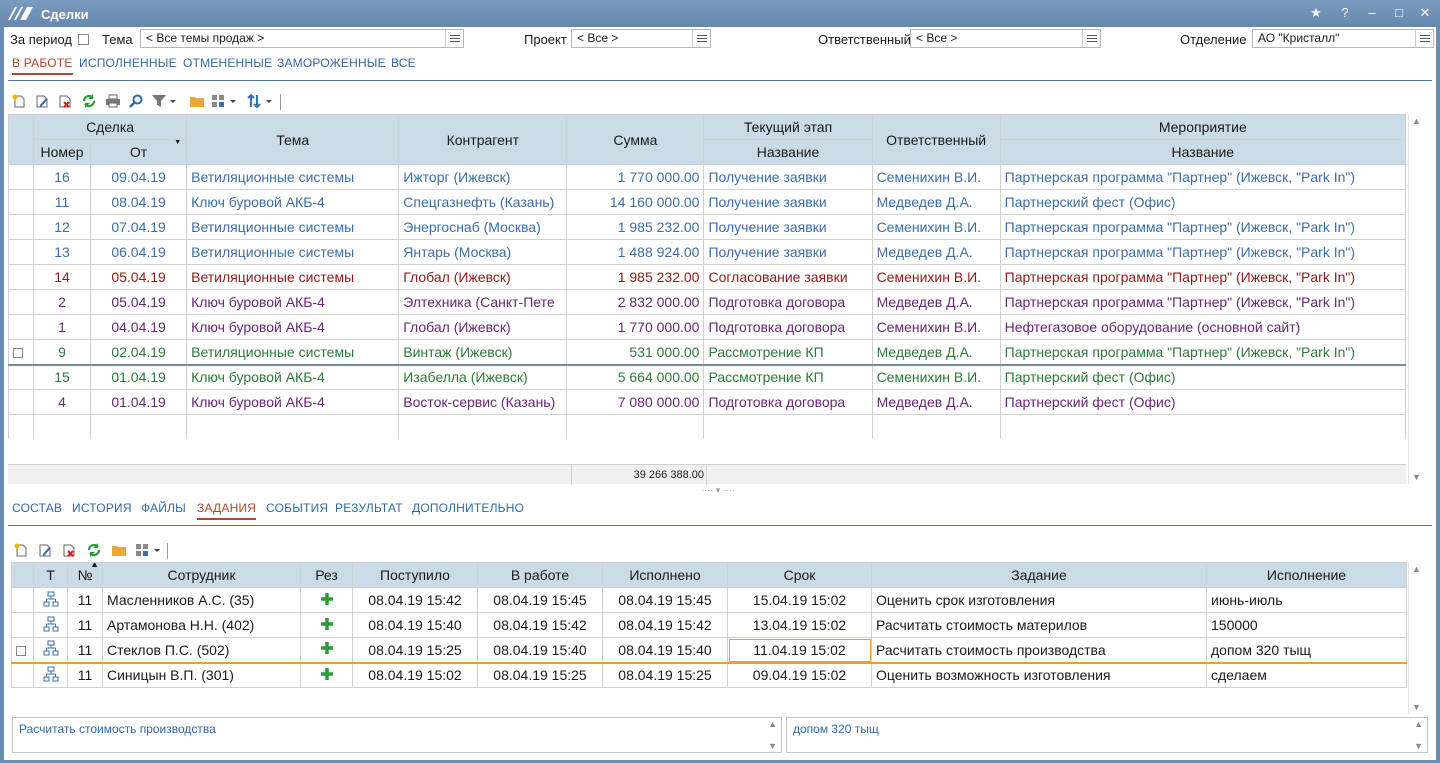 This screenshot has height=763, width=1440. I want to click on period-checkbox, so click(83, 39).